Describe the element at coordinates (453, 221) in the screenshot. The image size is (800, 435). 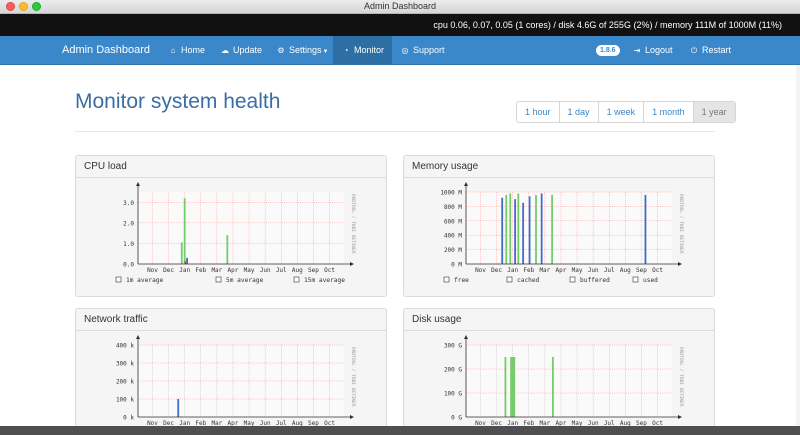
I see `y-tick-label: 600 M` at that location.